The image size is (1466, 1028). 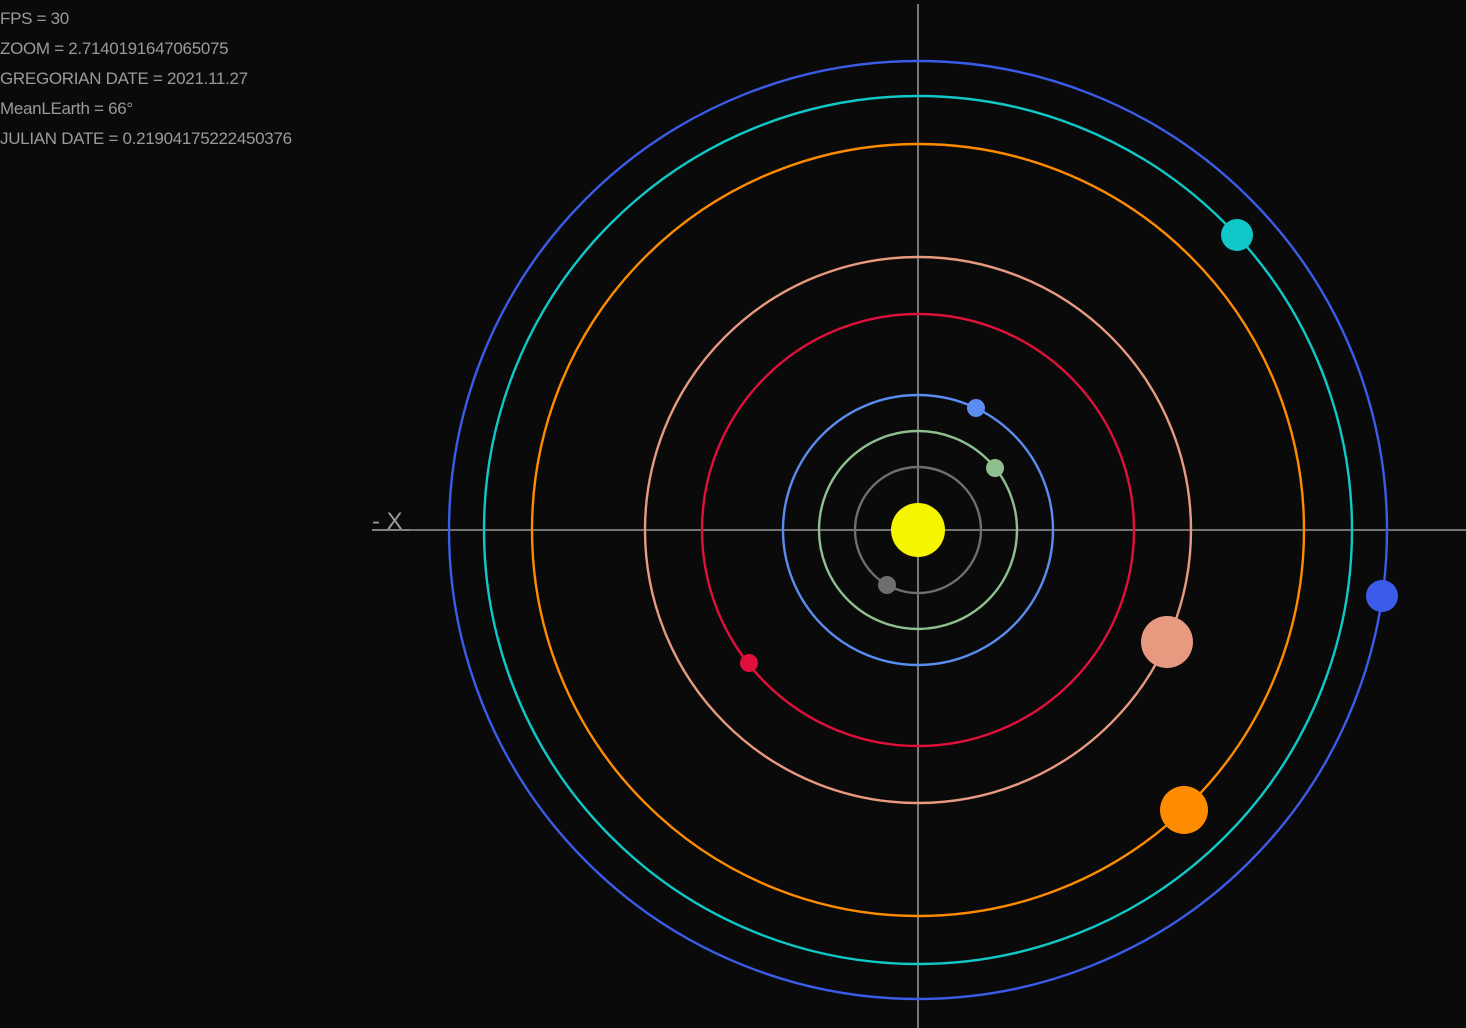 I want to click on mercury-planet, so click(x=887, y=585).